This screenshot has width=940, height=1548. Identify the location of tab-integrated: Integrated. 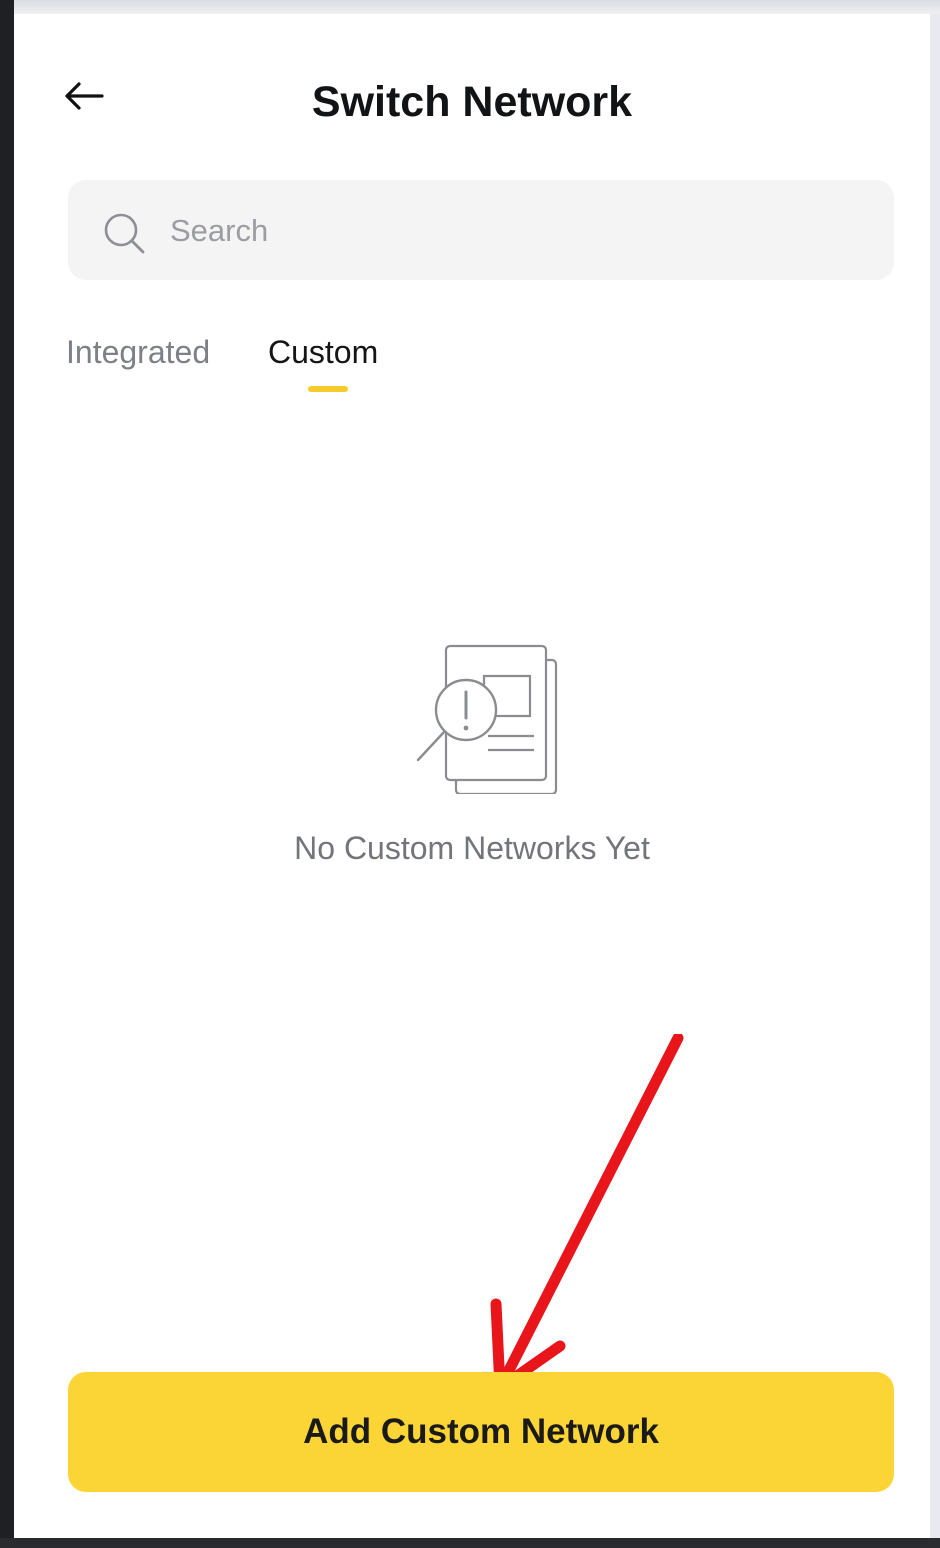
(138, 352).